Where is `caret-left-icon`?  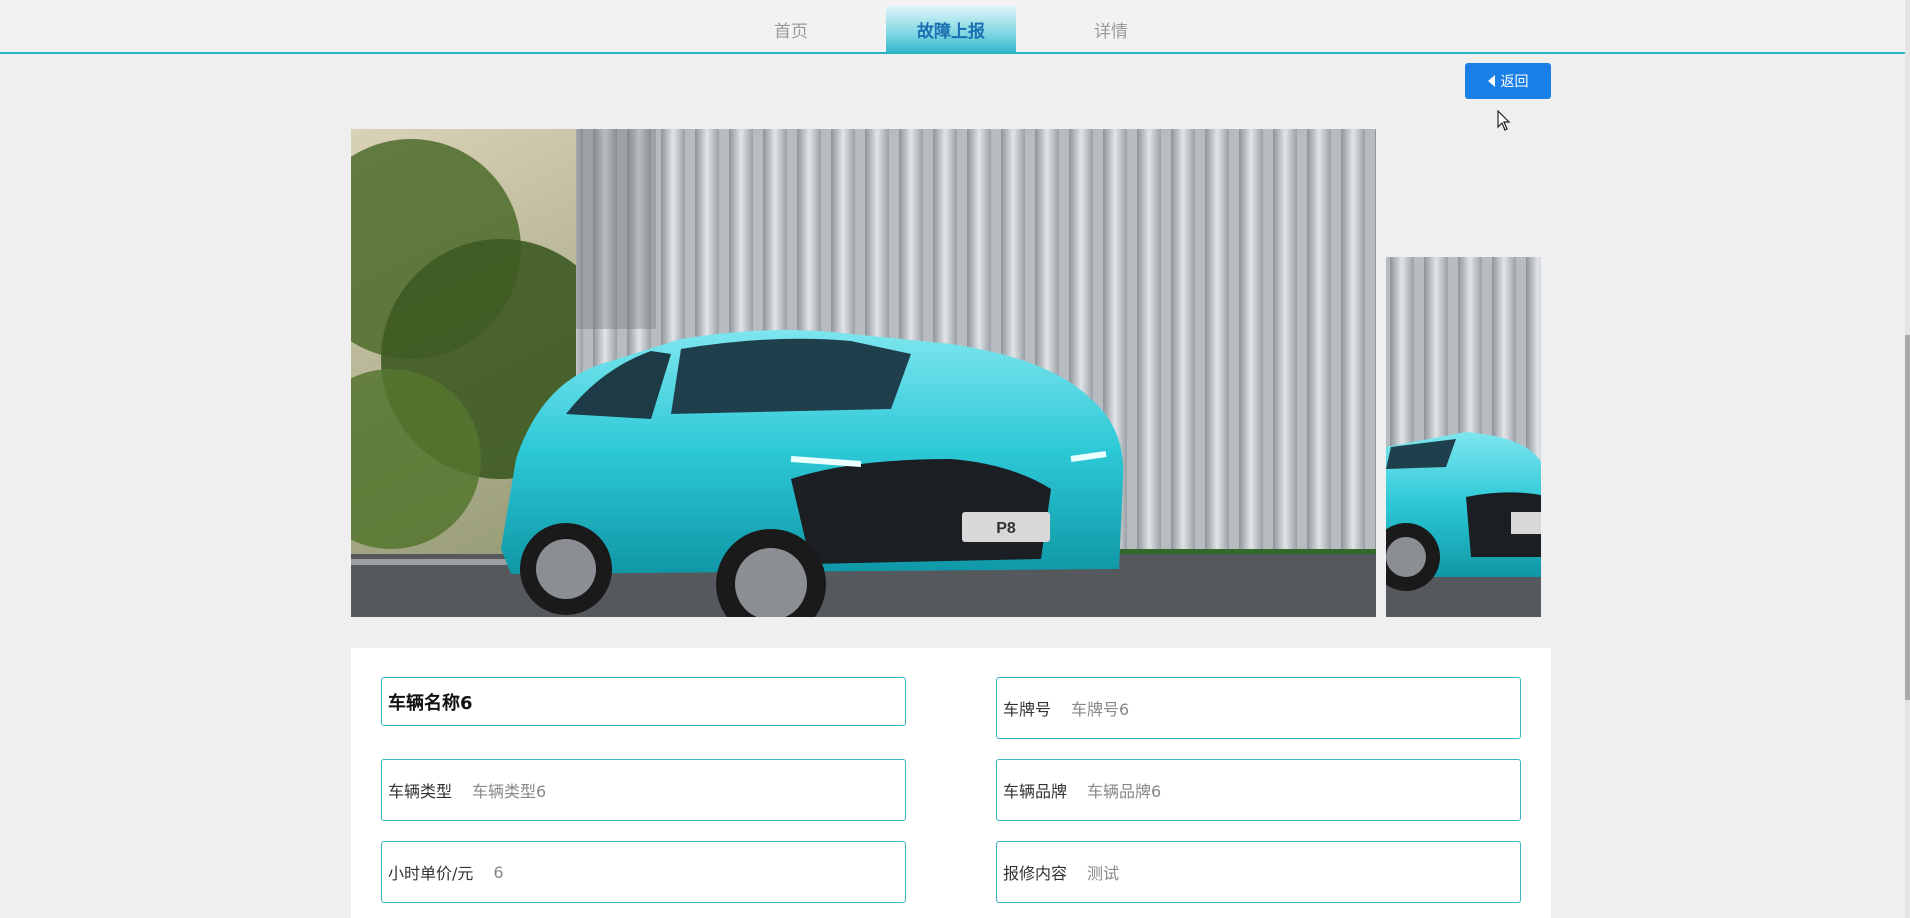 caret-left-icon is located at coordinates (1491, 81).